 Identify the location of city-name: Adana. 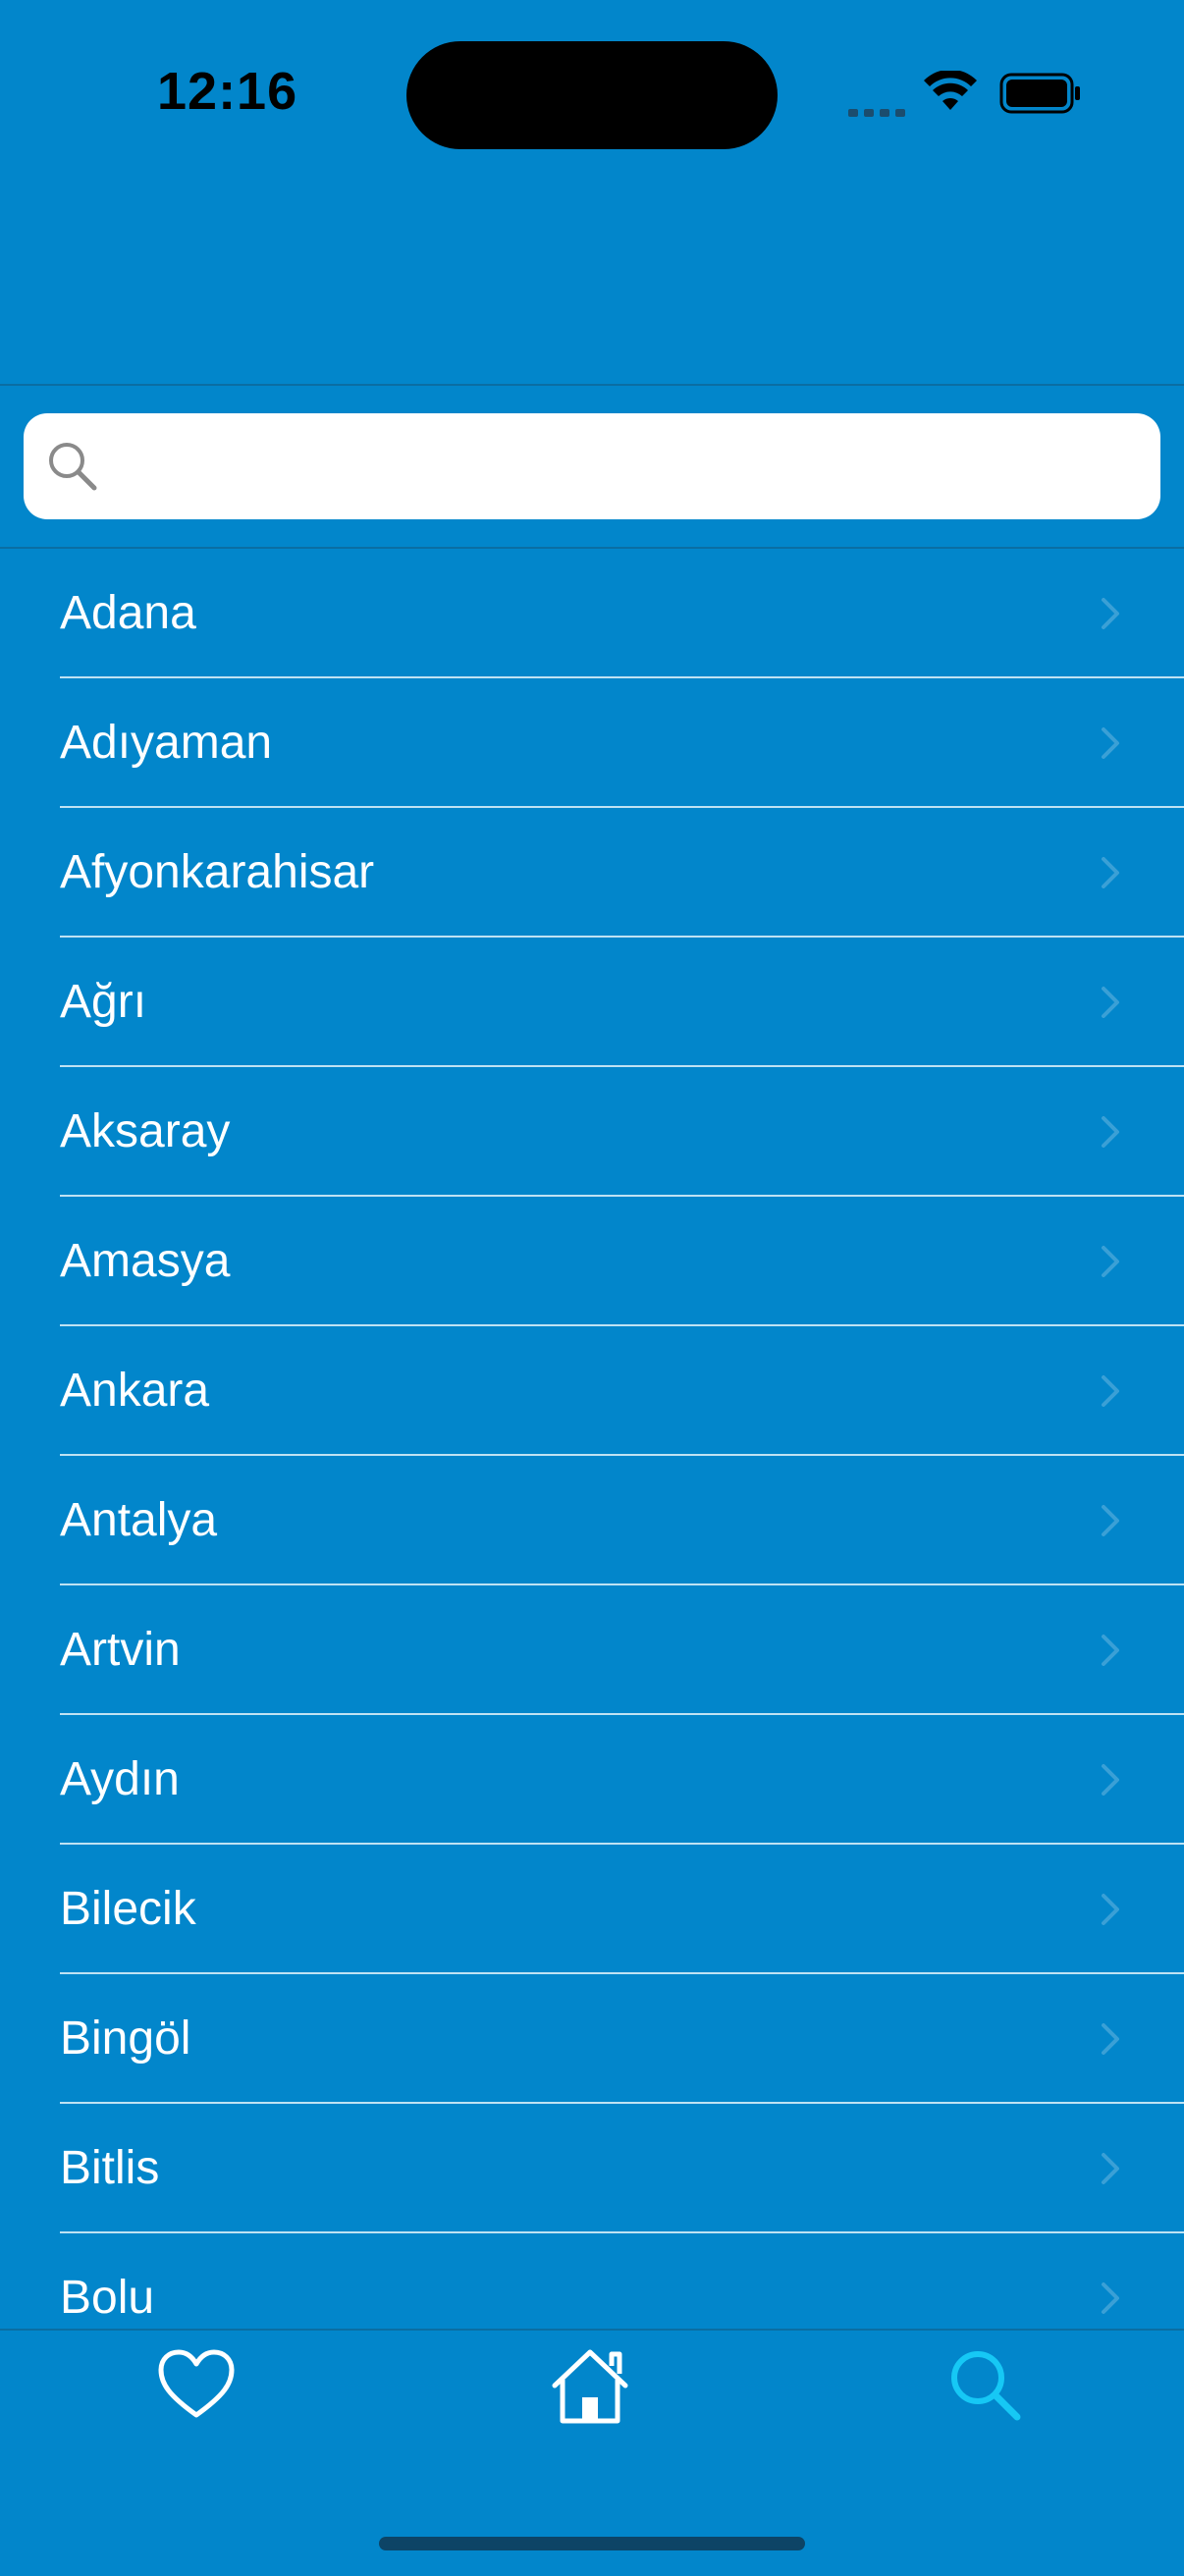
(128, 613).